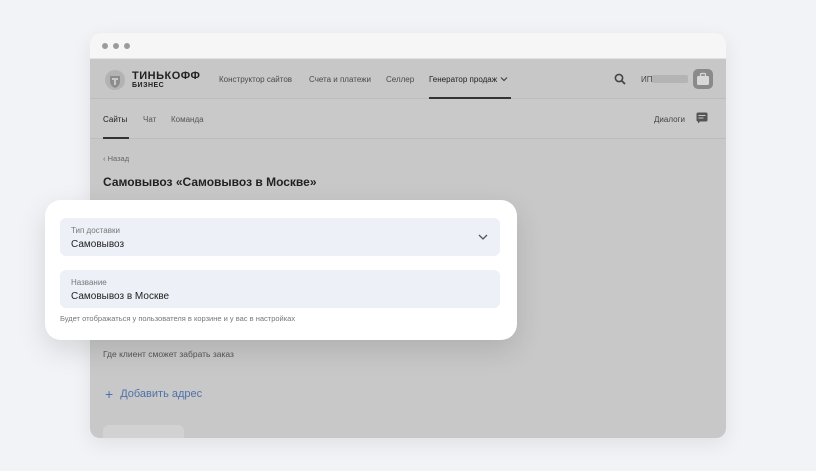 This screenshot has height=471, width=816. What do you see at coordinates (702, 118) in the screenshot?
I see `chat-icon` at bounding box center [702, 118].